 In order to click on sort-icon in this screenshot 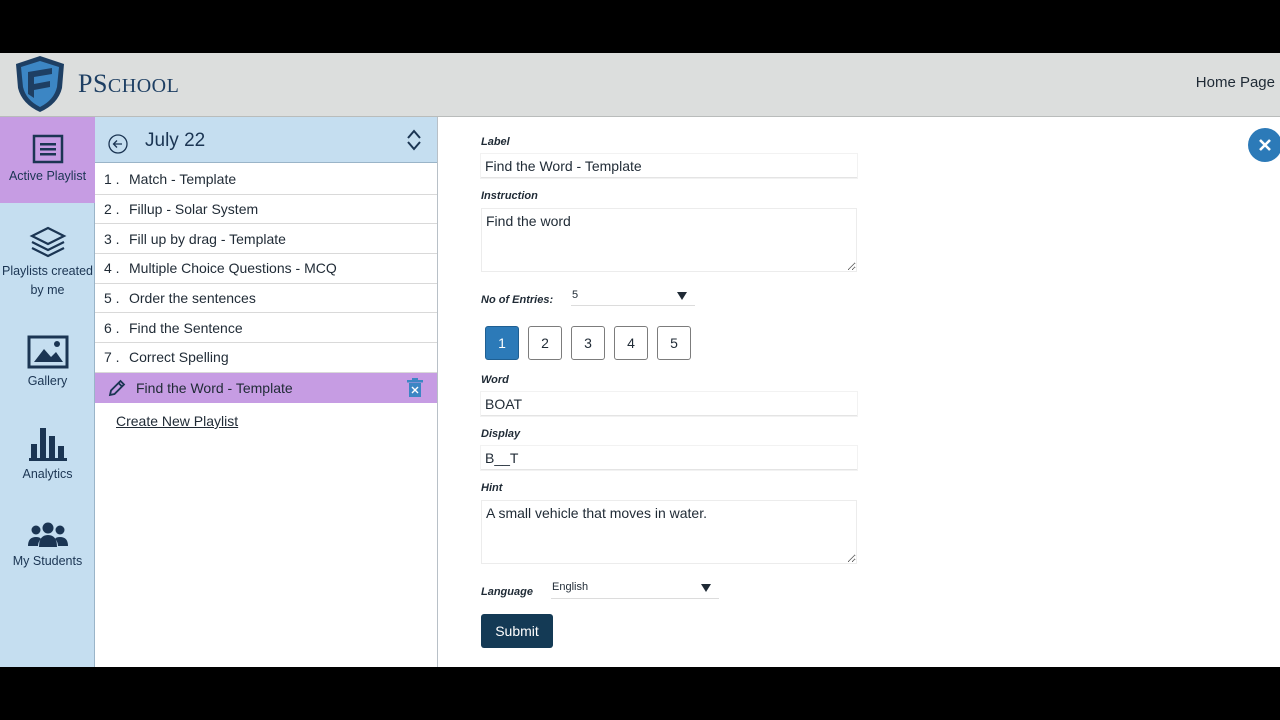, I will do `click(414, 140)`.